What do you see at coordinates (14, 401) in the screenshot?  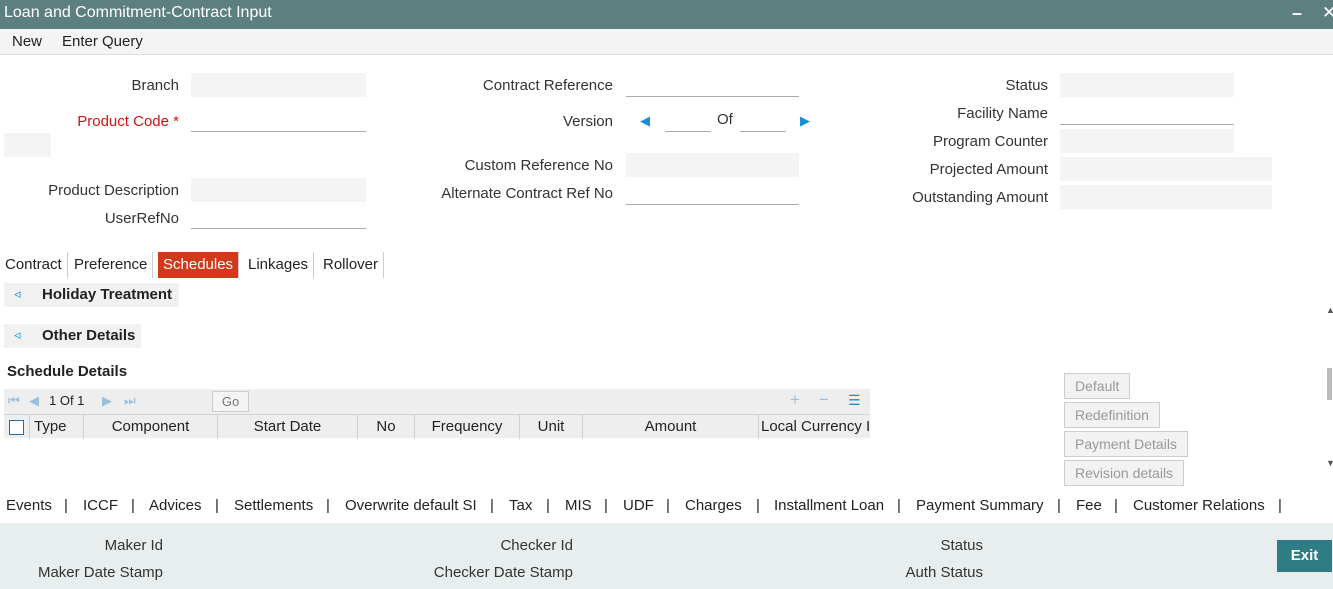 I see `first-page-icon: ⏮` at bounding box center [14, 401].